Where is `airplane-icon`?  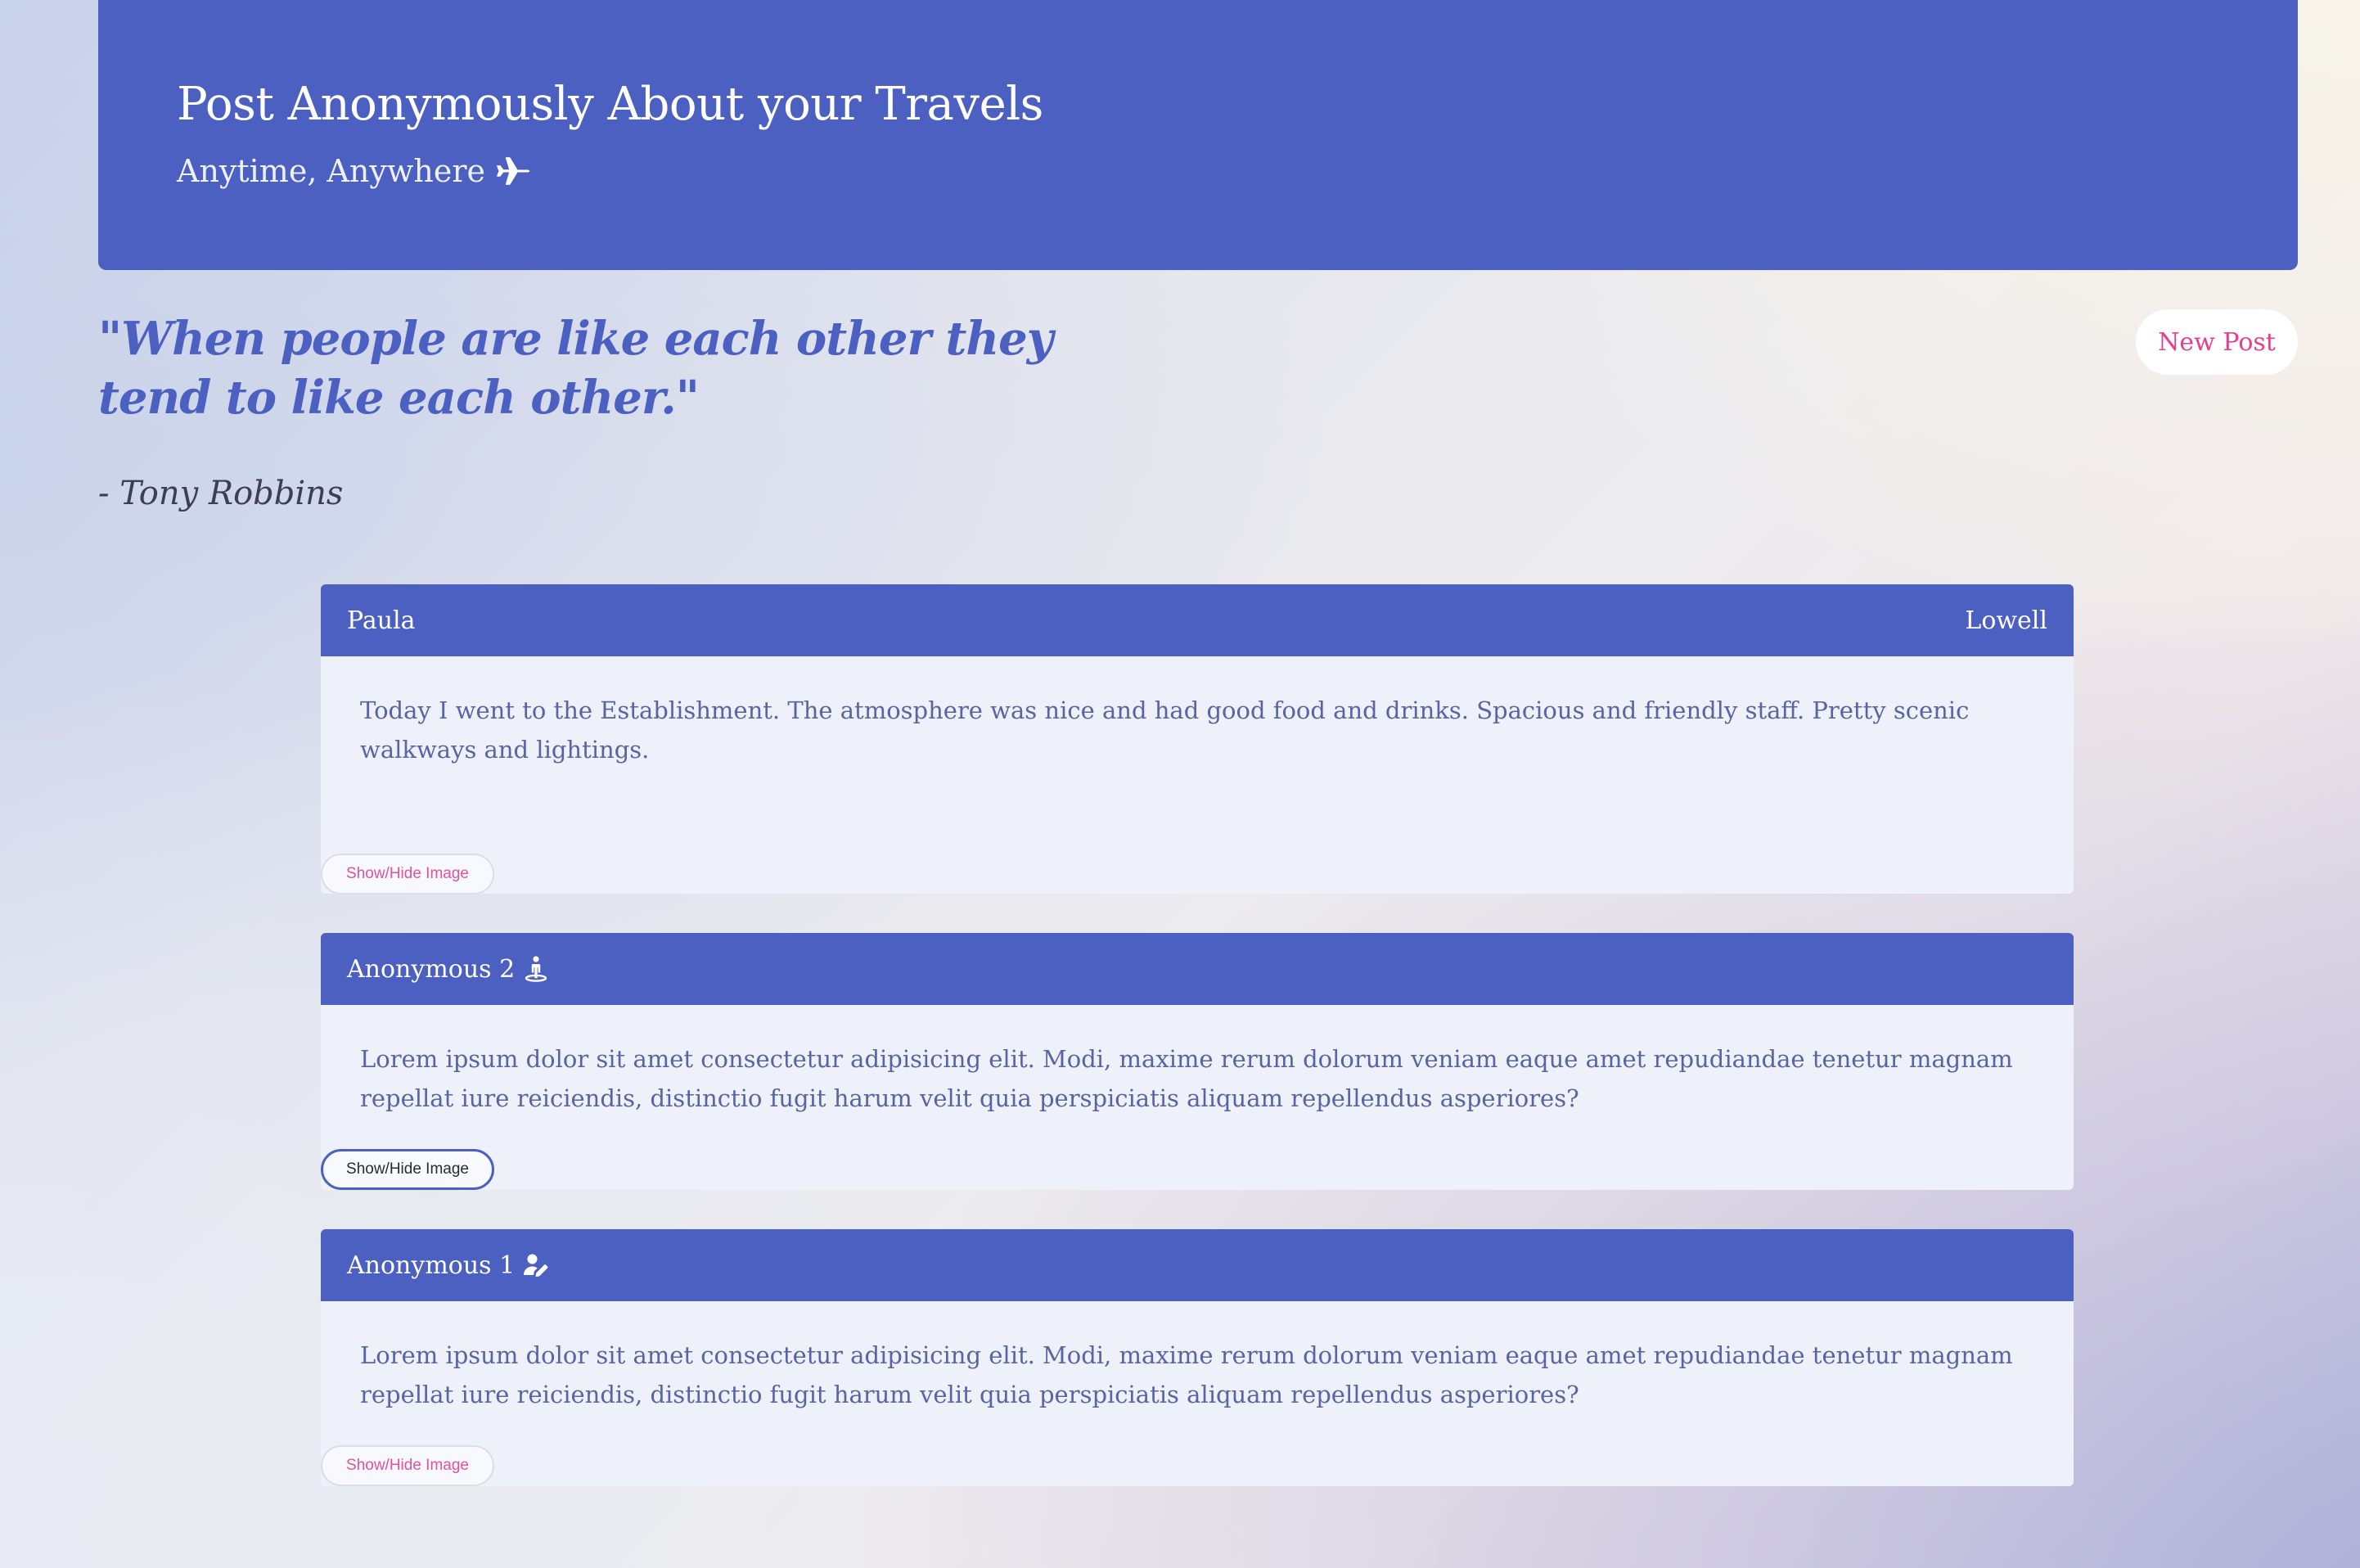 airplane-icon is located at coordinates (513, 171).